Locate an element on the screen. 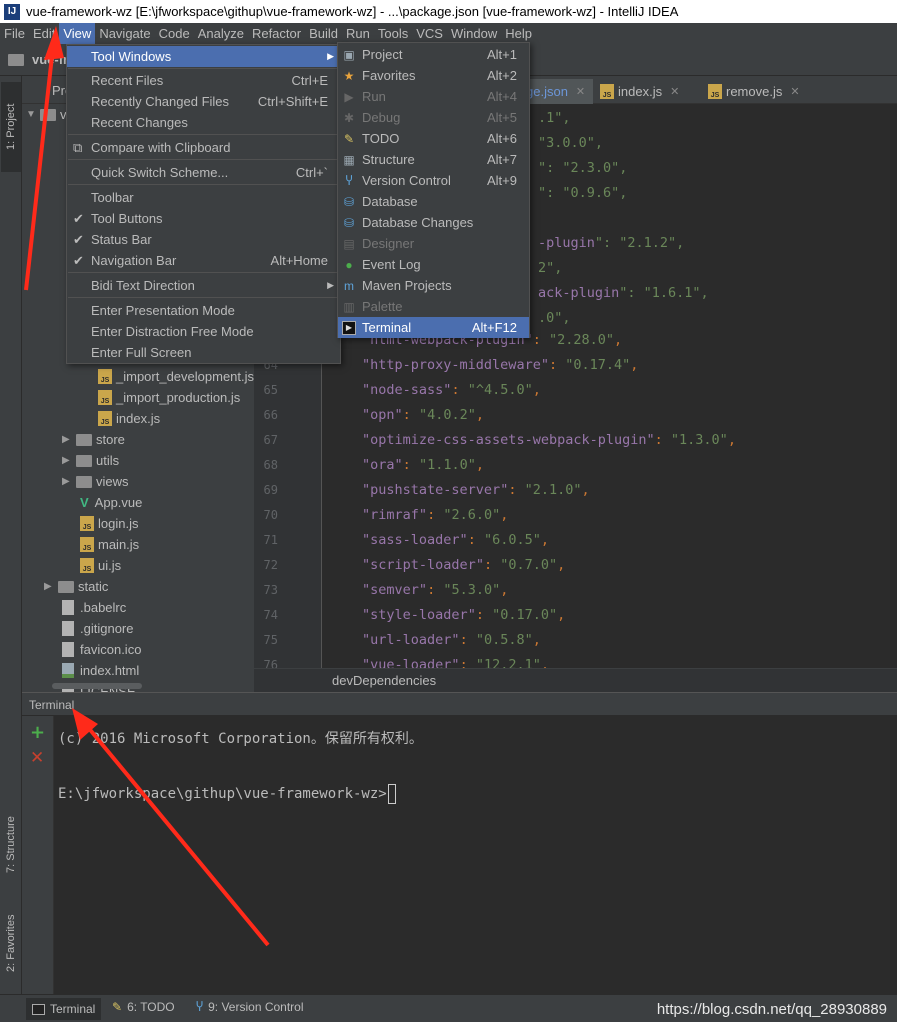 The height and width of the screenshot is (1022, 897). menu-navigate: Navigate is located at coordinates (124, 33).